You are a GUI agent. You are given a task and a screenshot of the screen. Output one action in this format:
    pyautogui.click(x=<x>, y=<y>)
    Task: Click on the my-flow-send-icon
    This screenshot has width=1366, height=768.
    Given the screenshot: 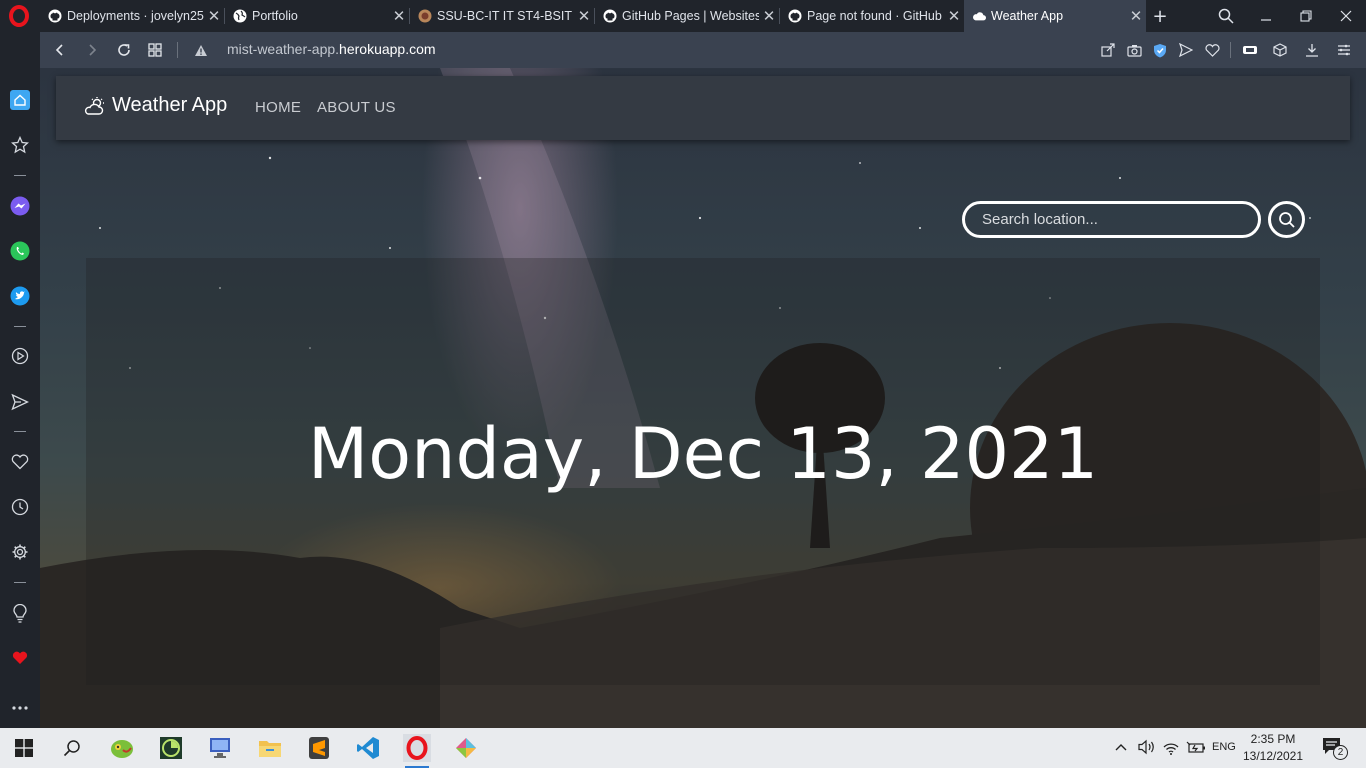 What is the action you would take?
    pyautogui.click(x=20, y=402)
    